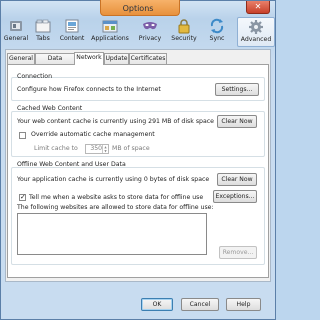 This screenshot has width=320, height=320. What do you see at coordinates (110, 26) in the screenshot?
I see `applications-icon` at bounding box center [110, 26].